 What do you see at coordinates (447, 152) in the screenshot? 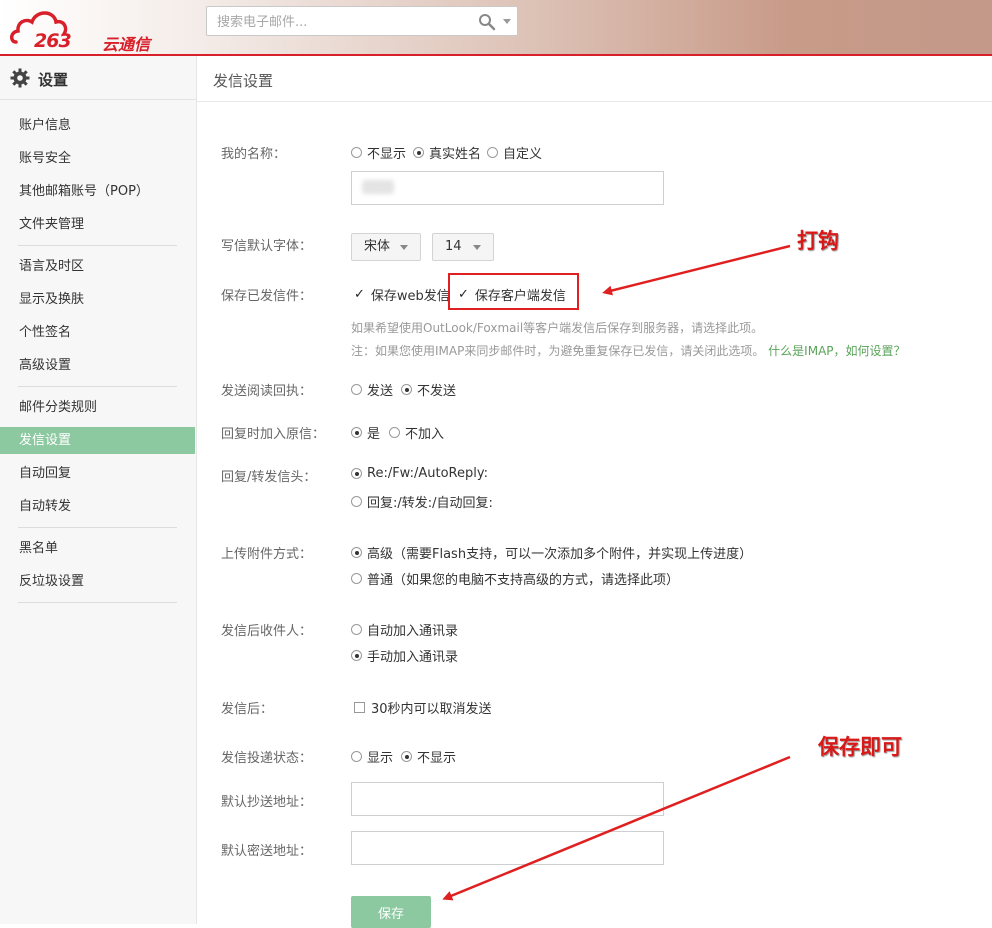
I see `name-real-option: 真实姓名` at bounding box center [447, 152].